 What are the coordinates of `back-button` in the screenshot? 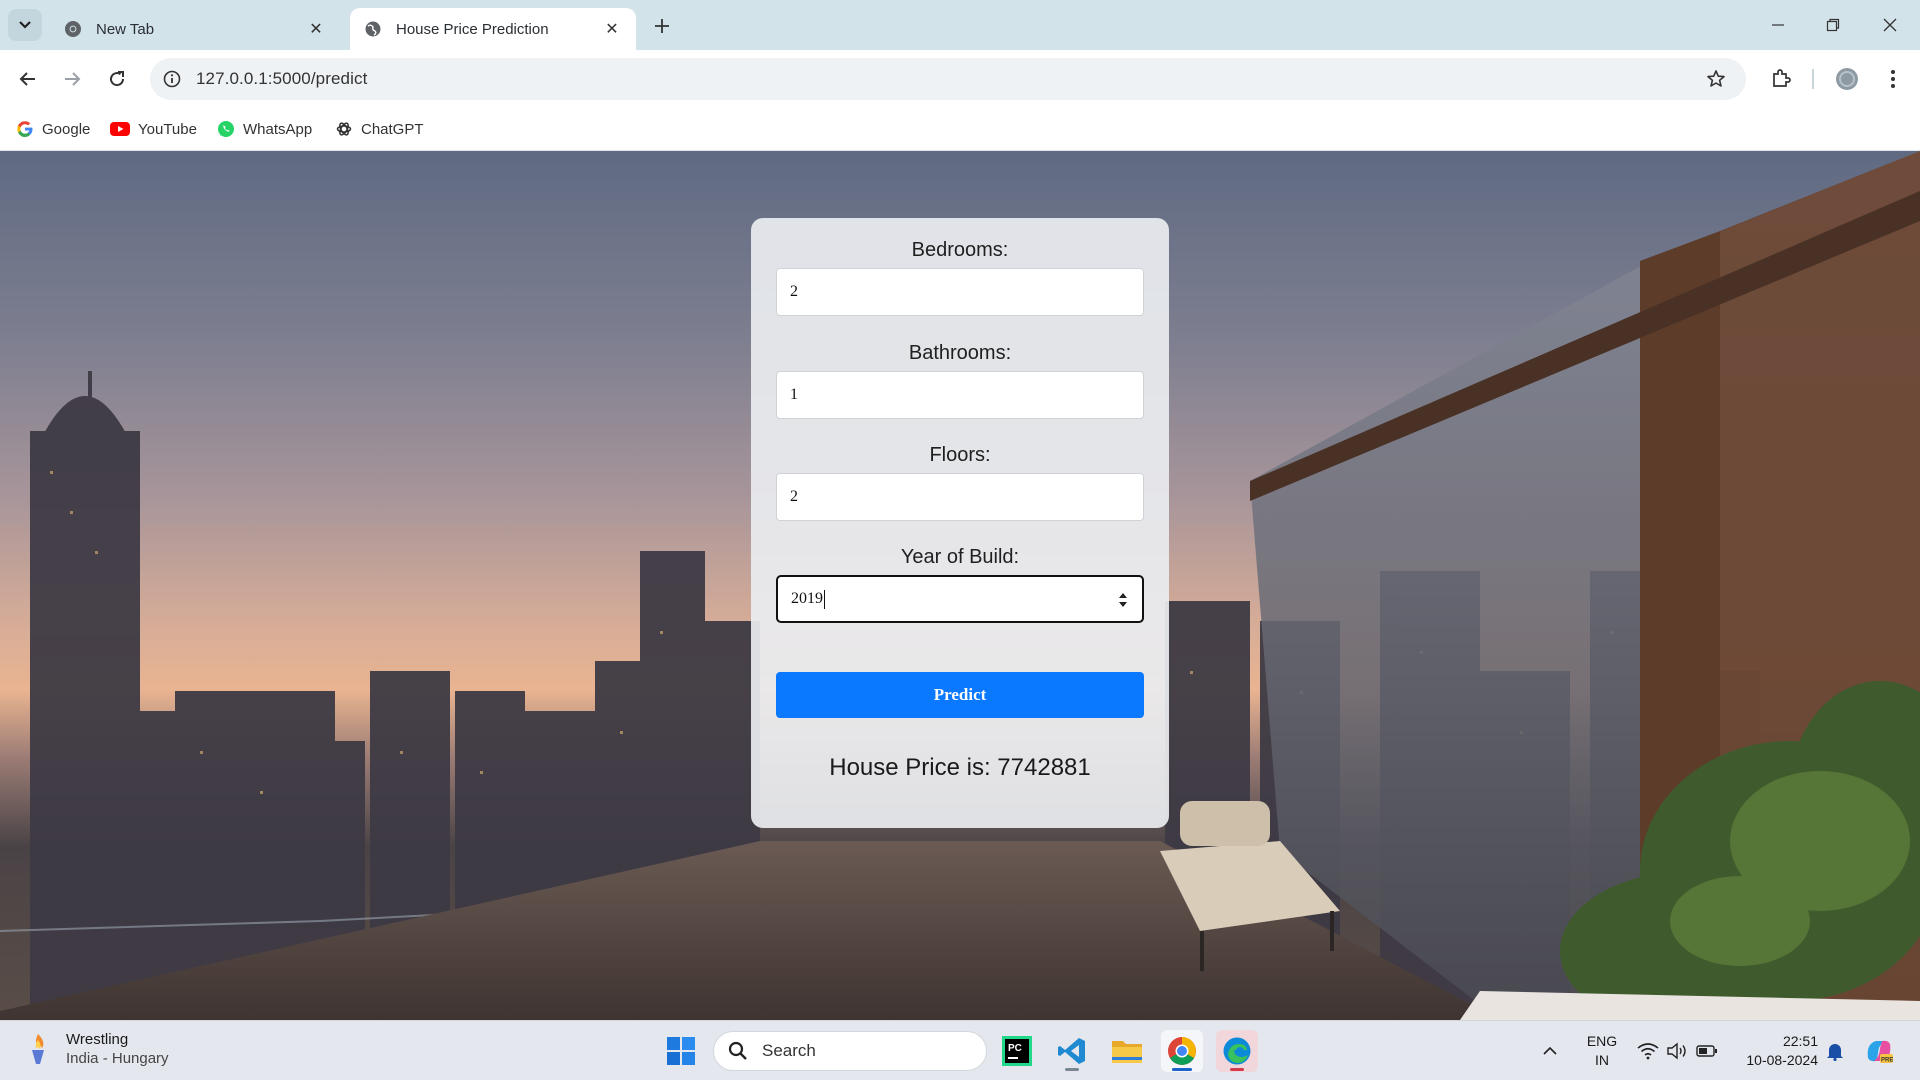 It's located at (28, 79).